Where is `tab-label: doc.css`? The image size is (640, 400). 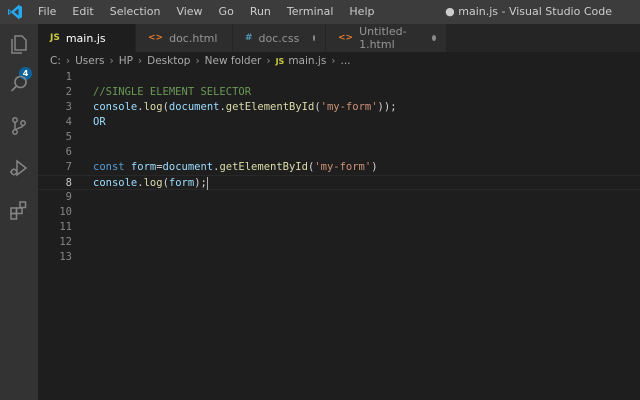
tab-label: doc.css is located at coordinates (279, 38).